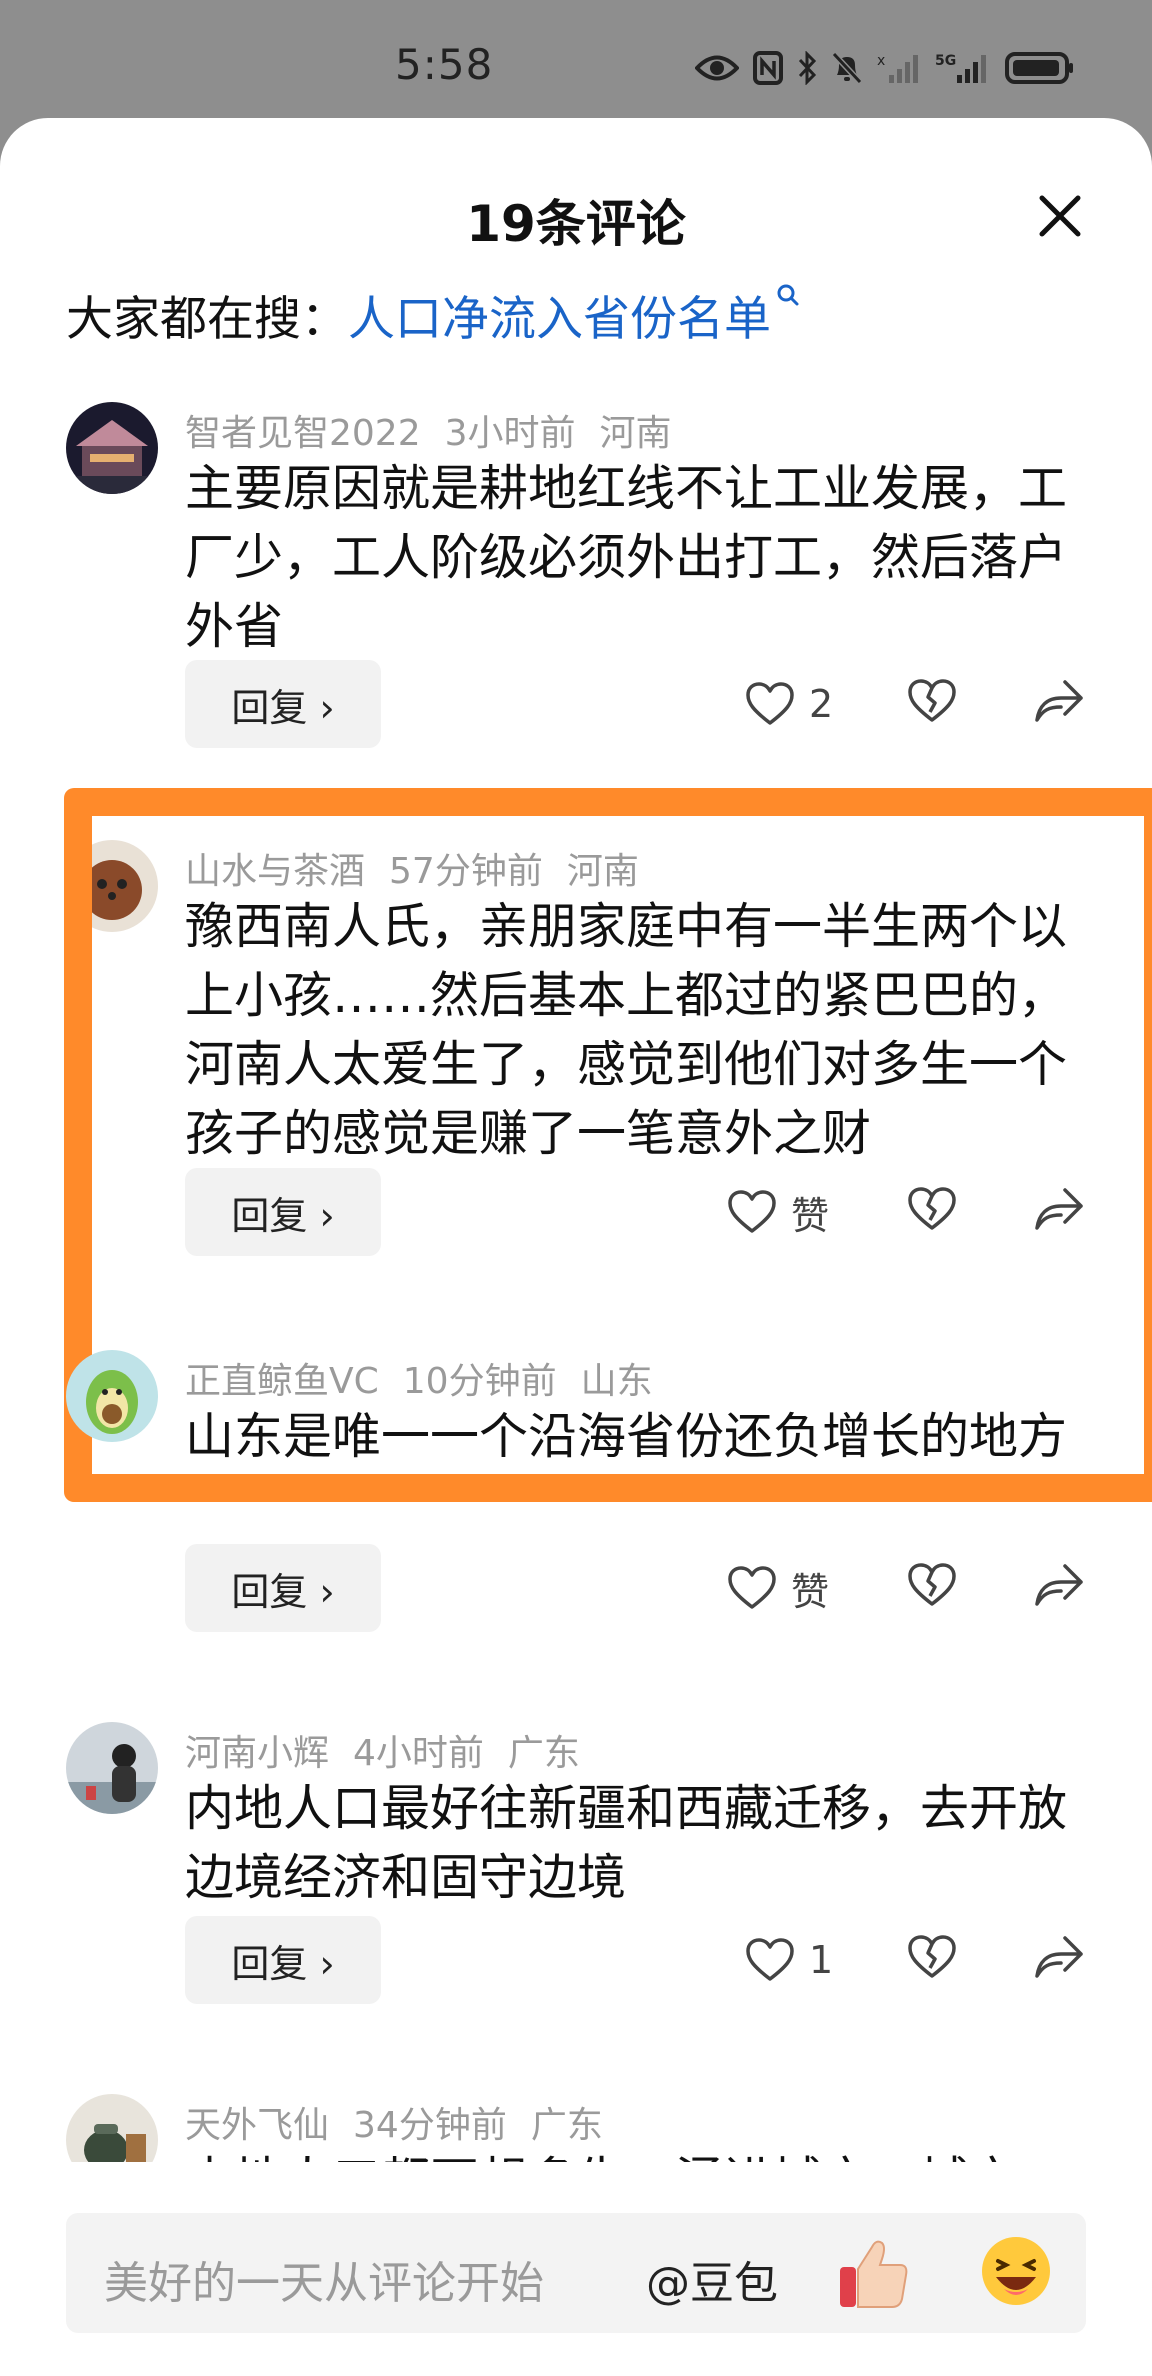 This screenshot has height=2376, width=1152. What do you see at coordinates (257, 1753) in the screenshot?
I see `comment-username: 河南小辉` at bounding box center [257, 1753].